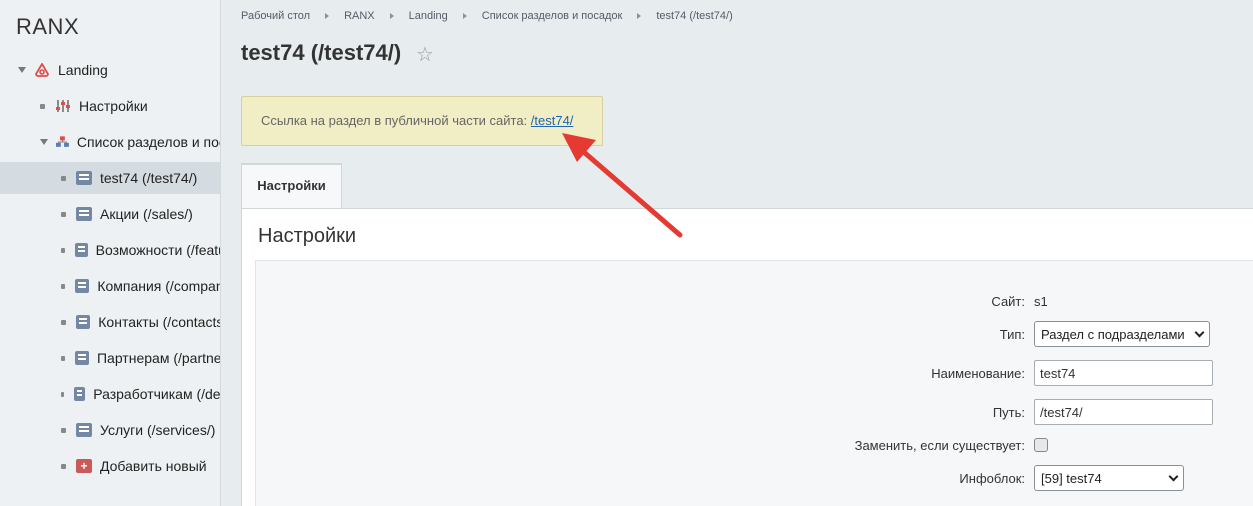  What do you see at coordinates (48, 26) in the screenshot?
I see `brand-title: RANX` at bounding box center [48, 26].